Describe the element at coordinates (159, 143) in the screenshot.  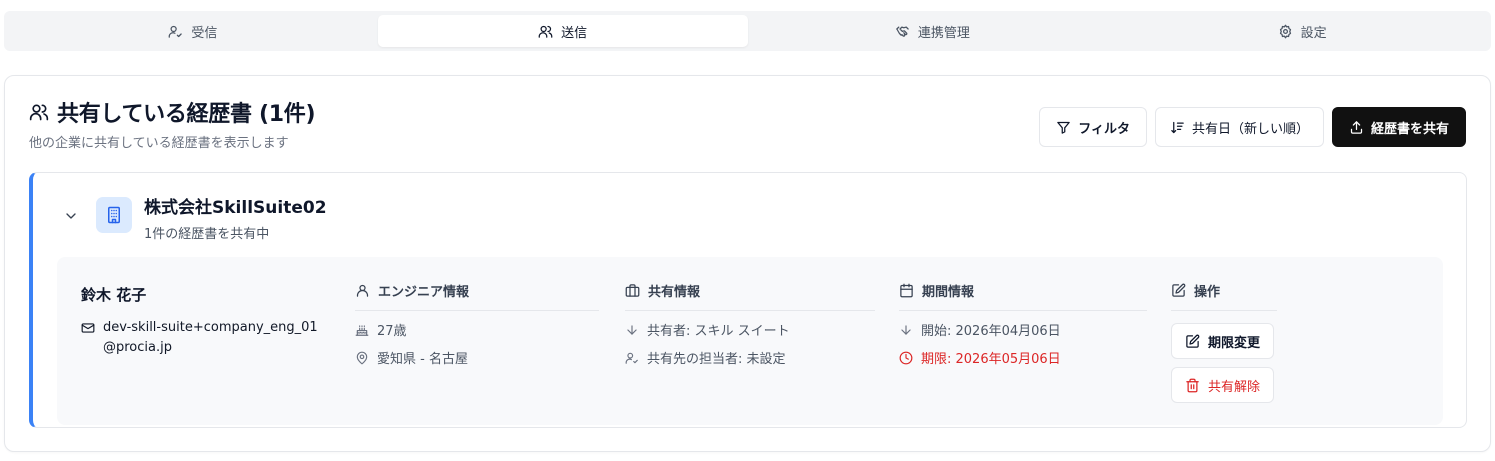
I see `page-subtitle: 他の企業に共有している経歴書を表示します` at that location.